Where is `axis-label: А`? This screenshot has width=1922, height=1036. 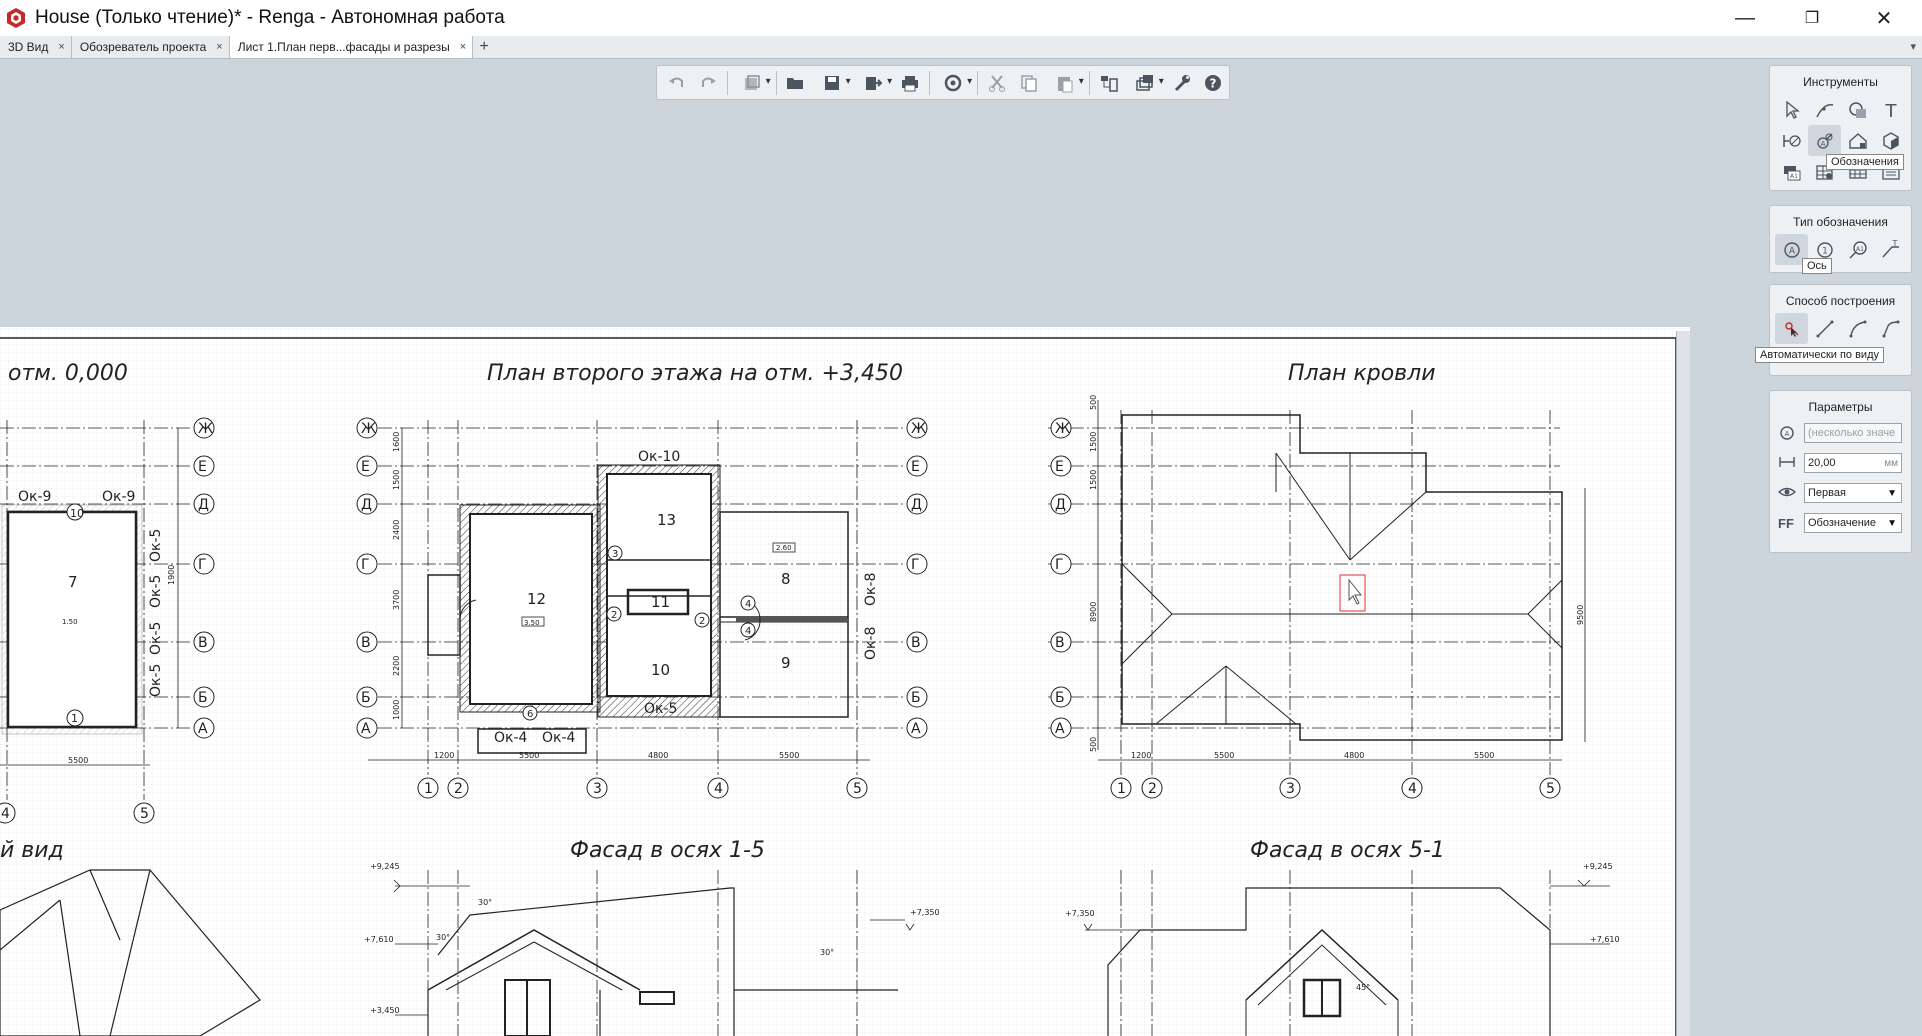
axis-label: А is located at coordinates (916, 729).